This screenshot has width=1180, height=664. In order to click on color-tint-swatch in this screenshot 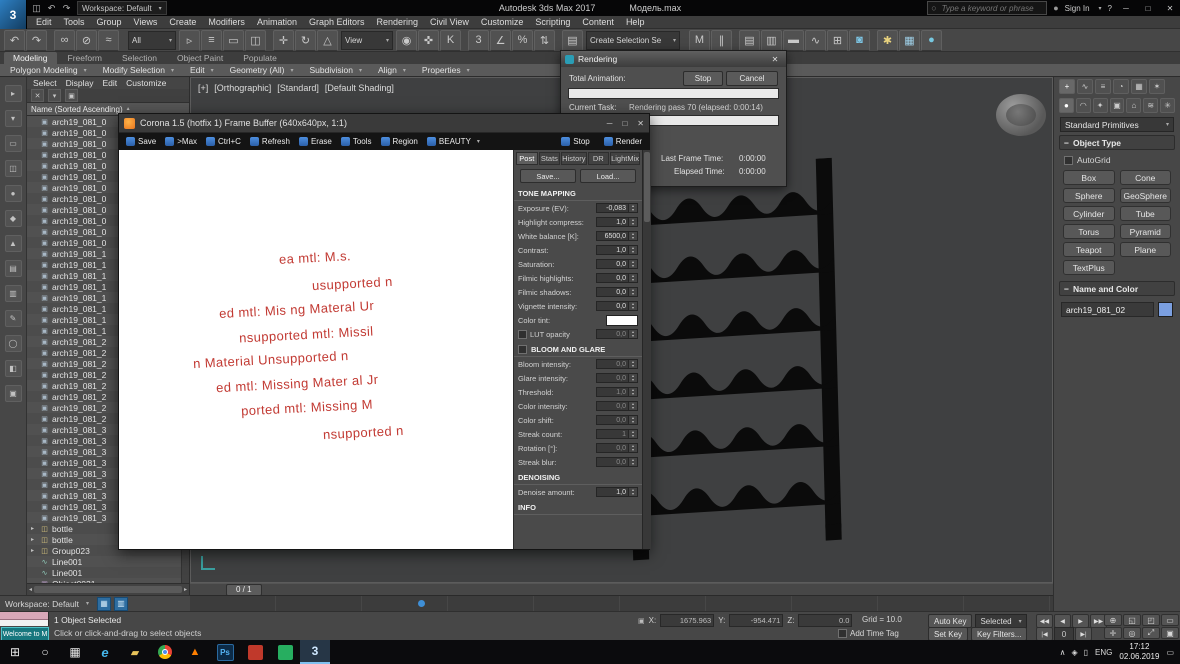, I will do `click(622, 320)`.